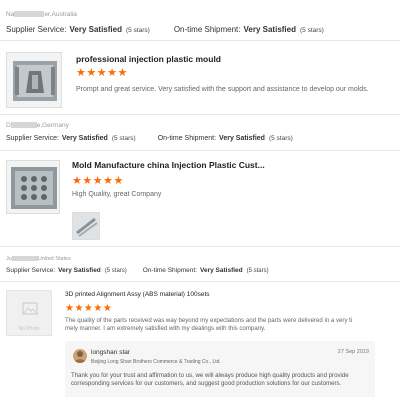 This screenshot has height=400, width=400. What do you see at coordinates (353, 352) in the screenshot?
I see `reply-date: 27 Sep 2019` at bounding box center [353, 352].